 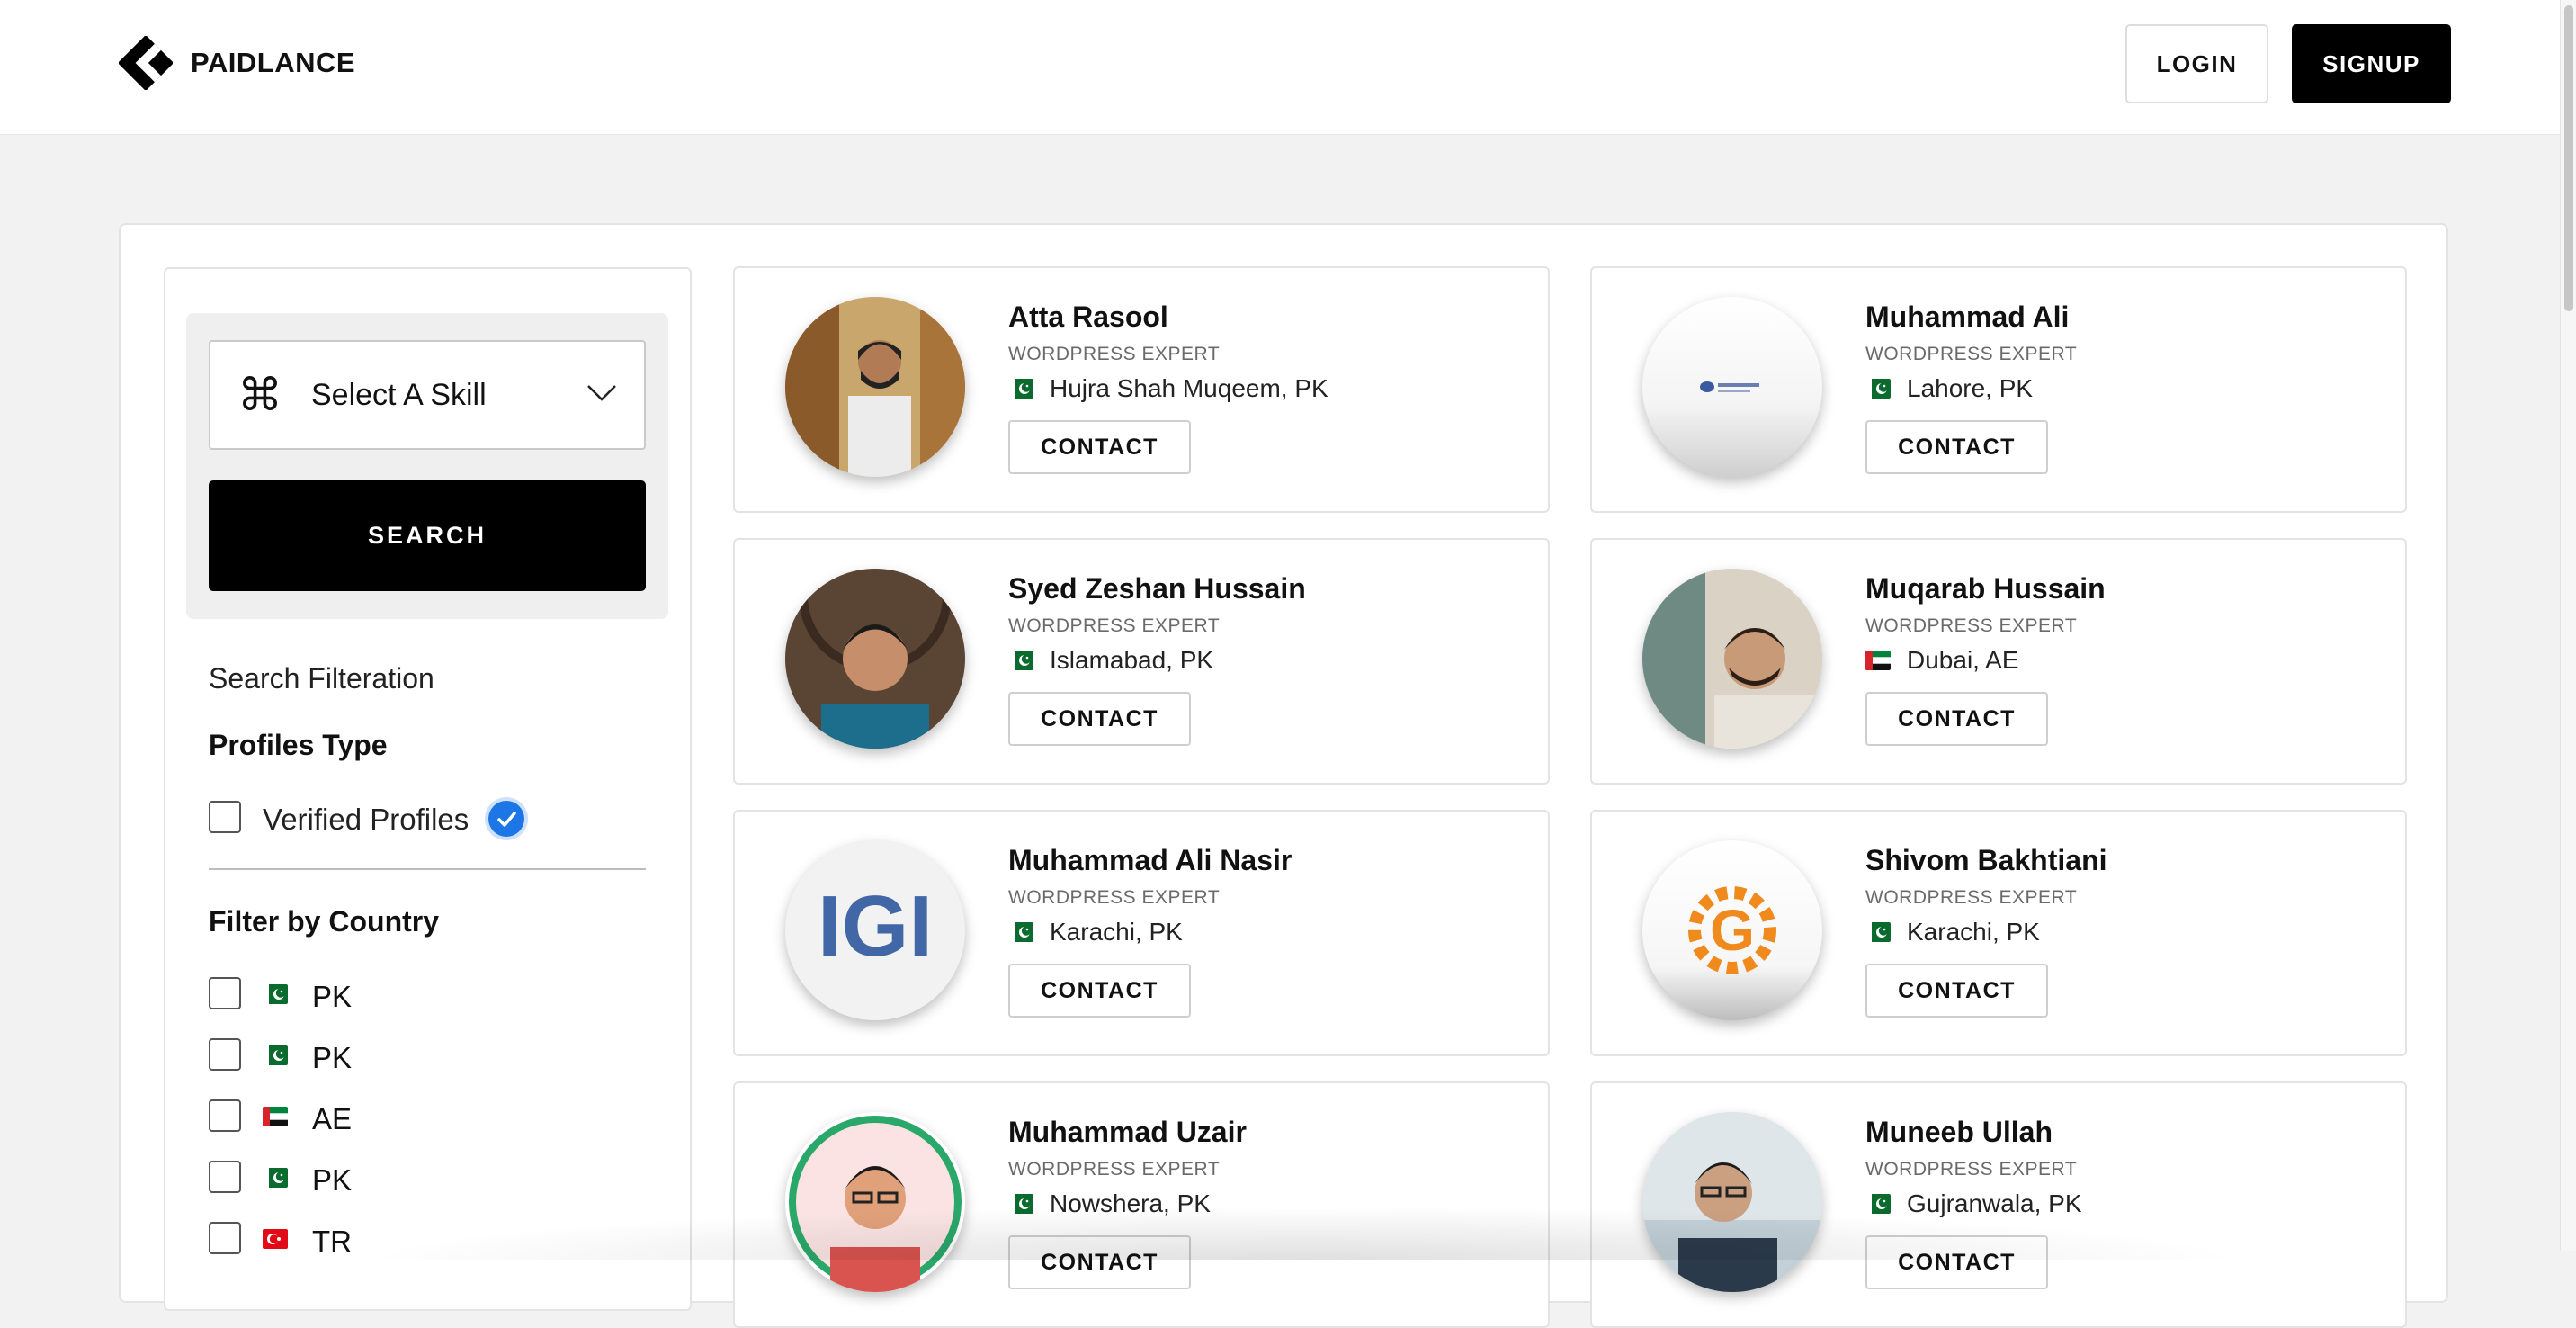 What do you see at coordinates (1157, 589) in the screenshot?
I see `freelancer-name: Syed Zeshan Hussain` at bounding box center [1157, 589].